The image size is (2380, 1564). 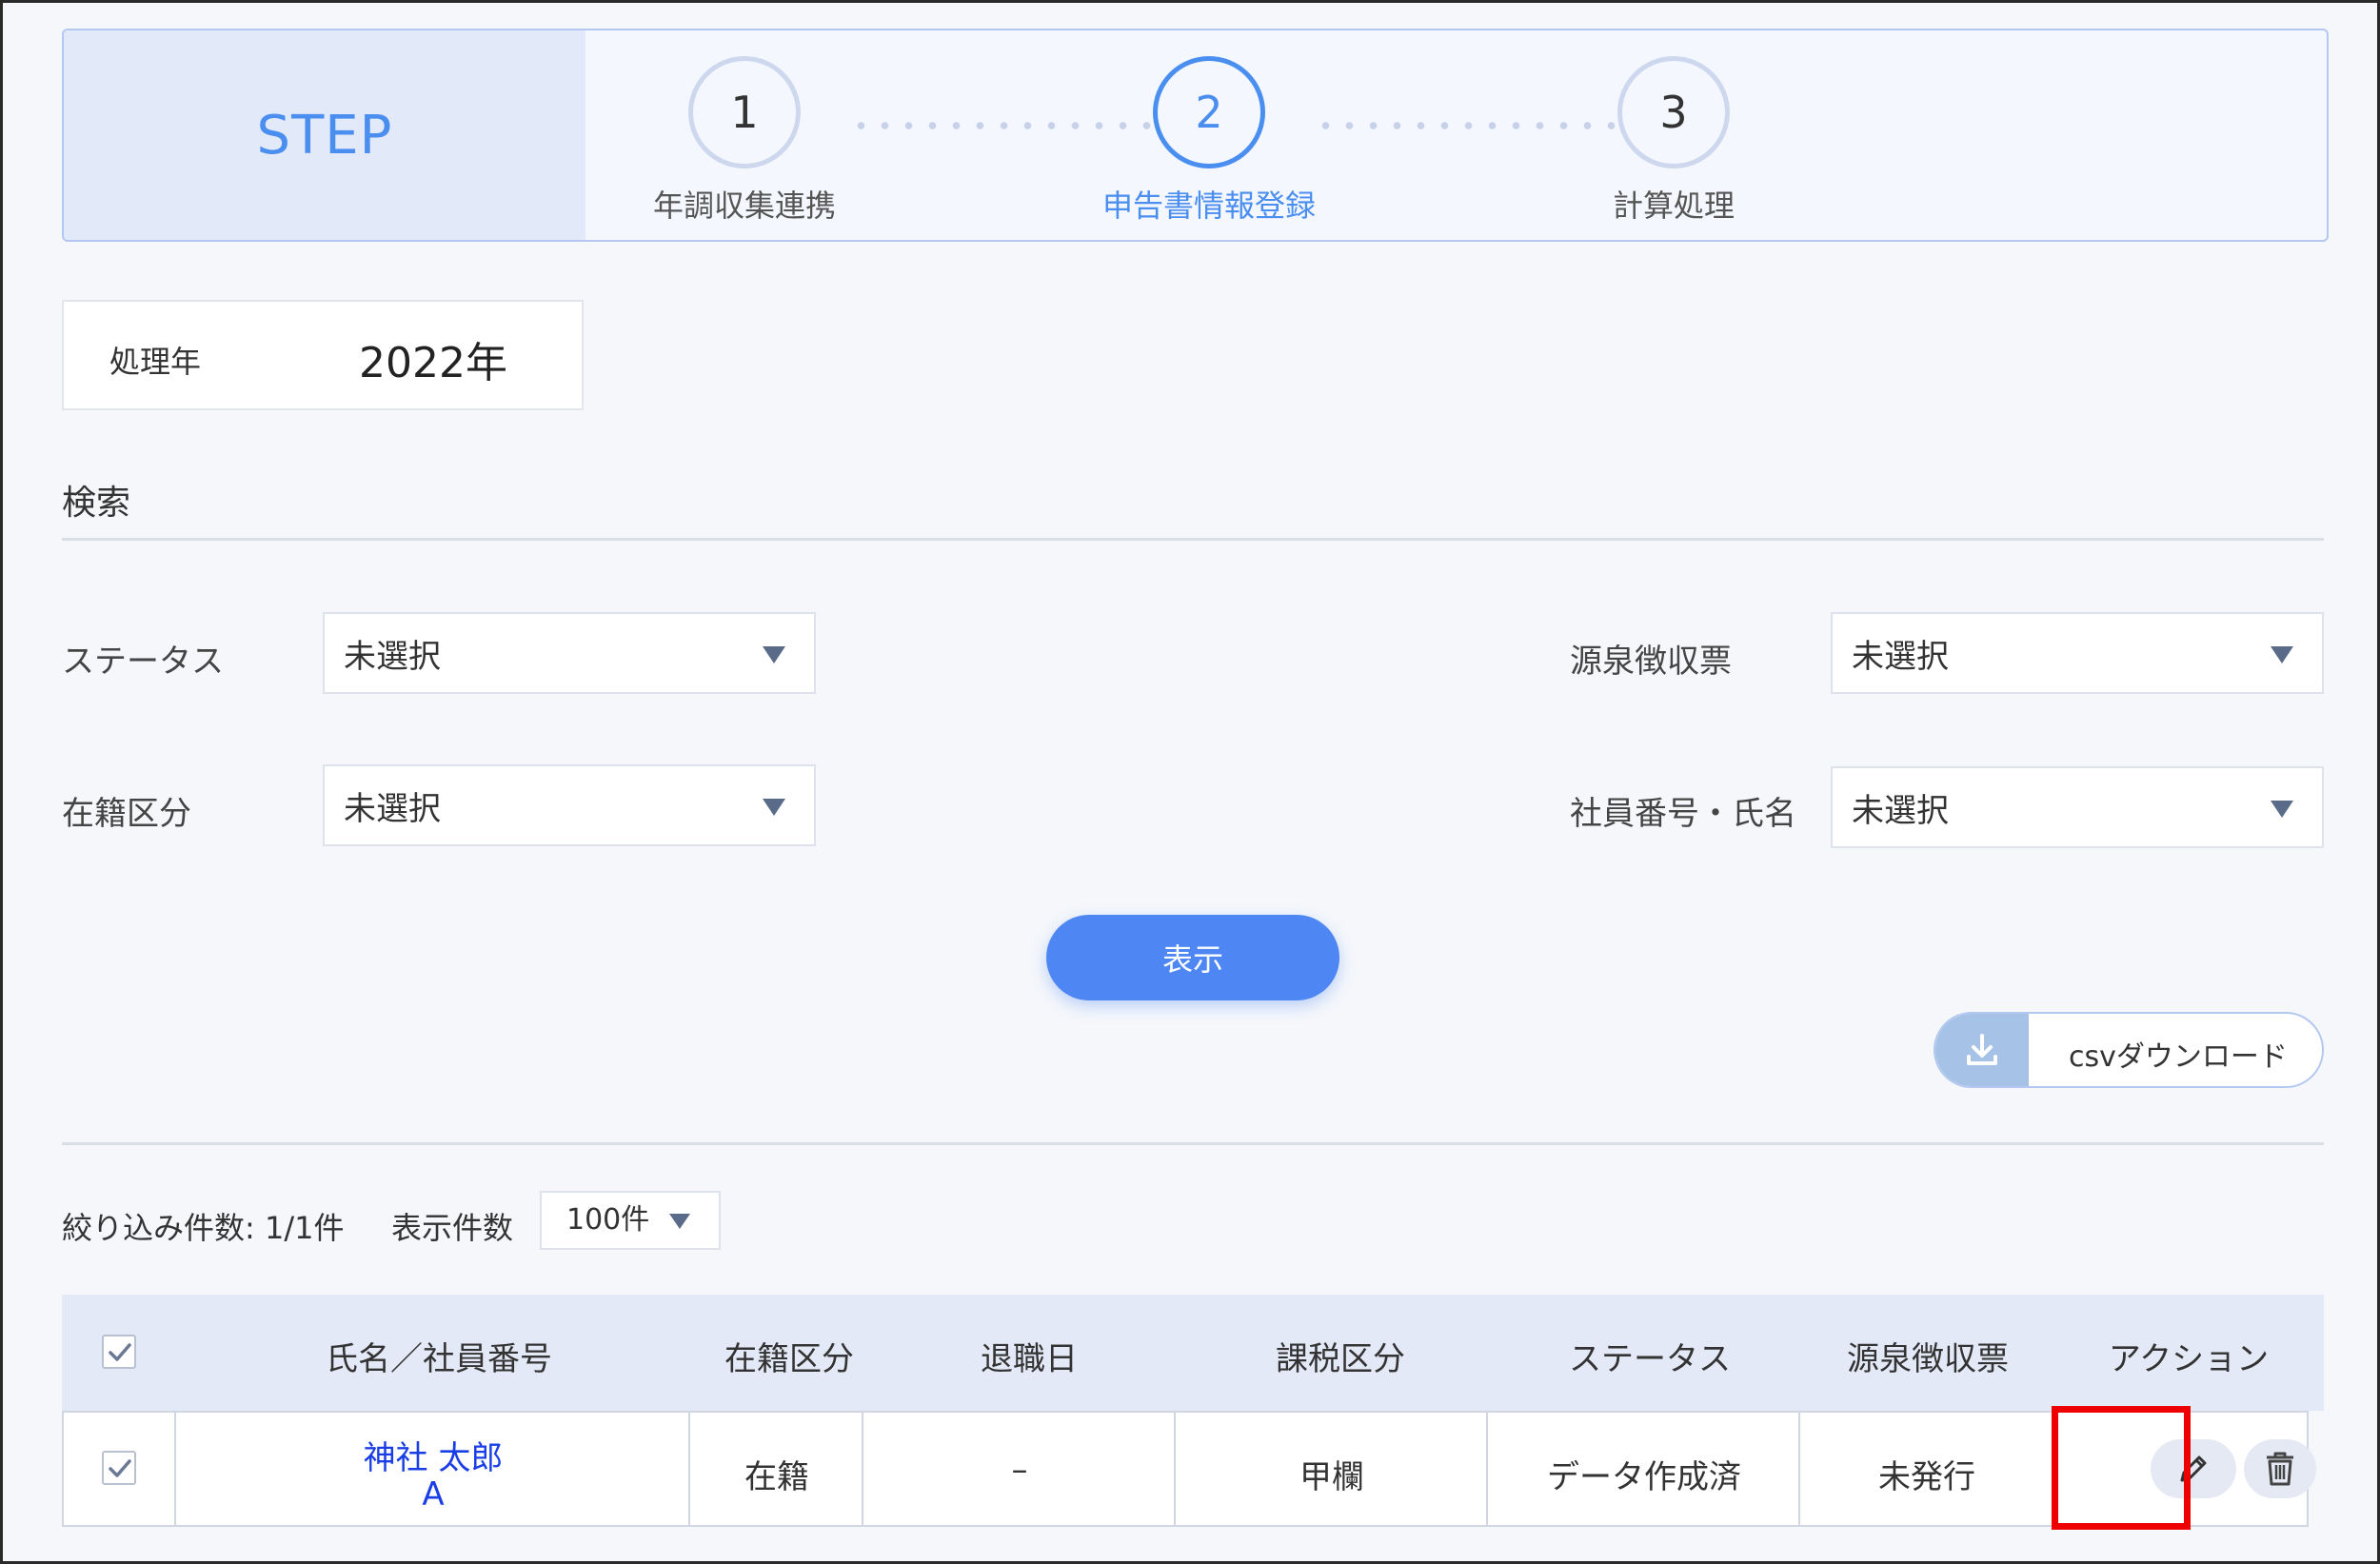 What do you see at coordinates (1926, 1477) in the screenshot?
I see `withholding-value: 未発行` at bounding box center [1926, 1477].